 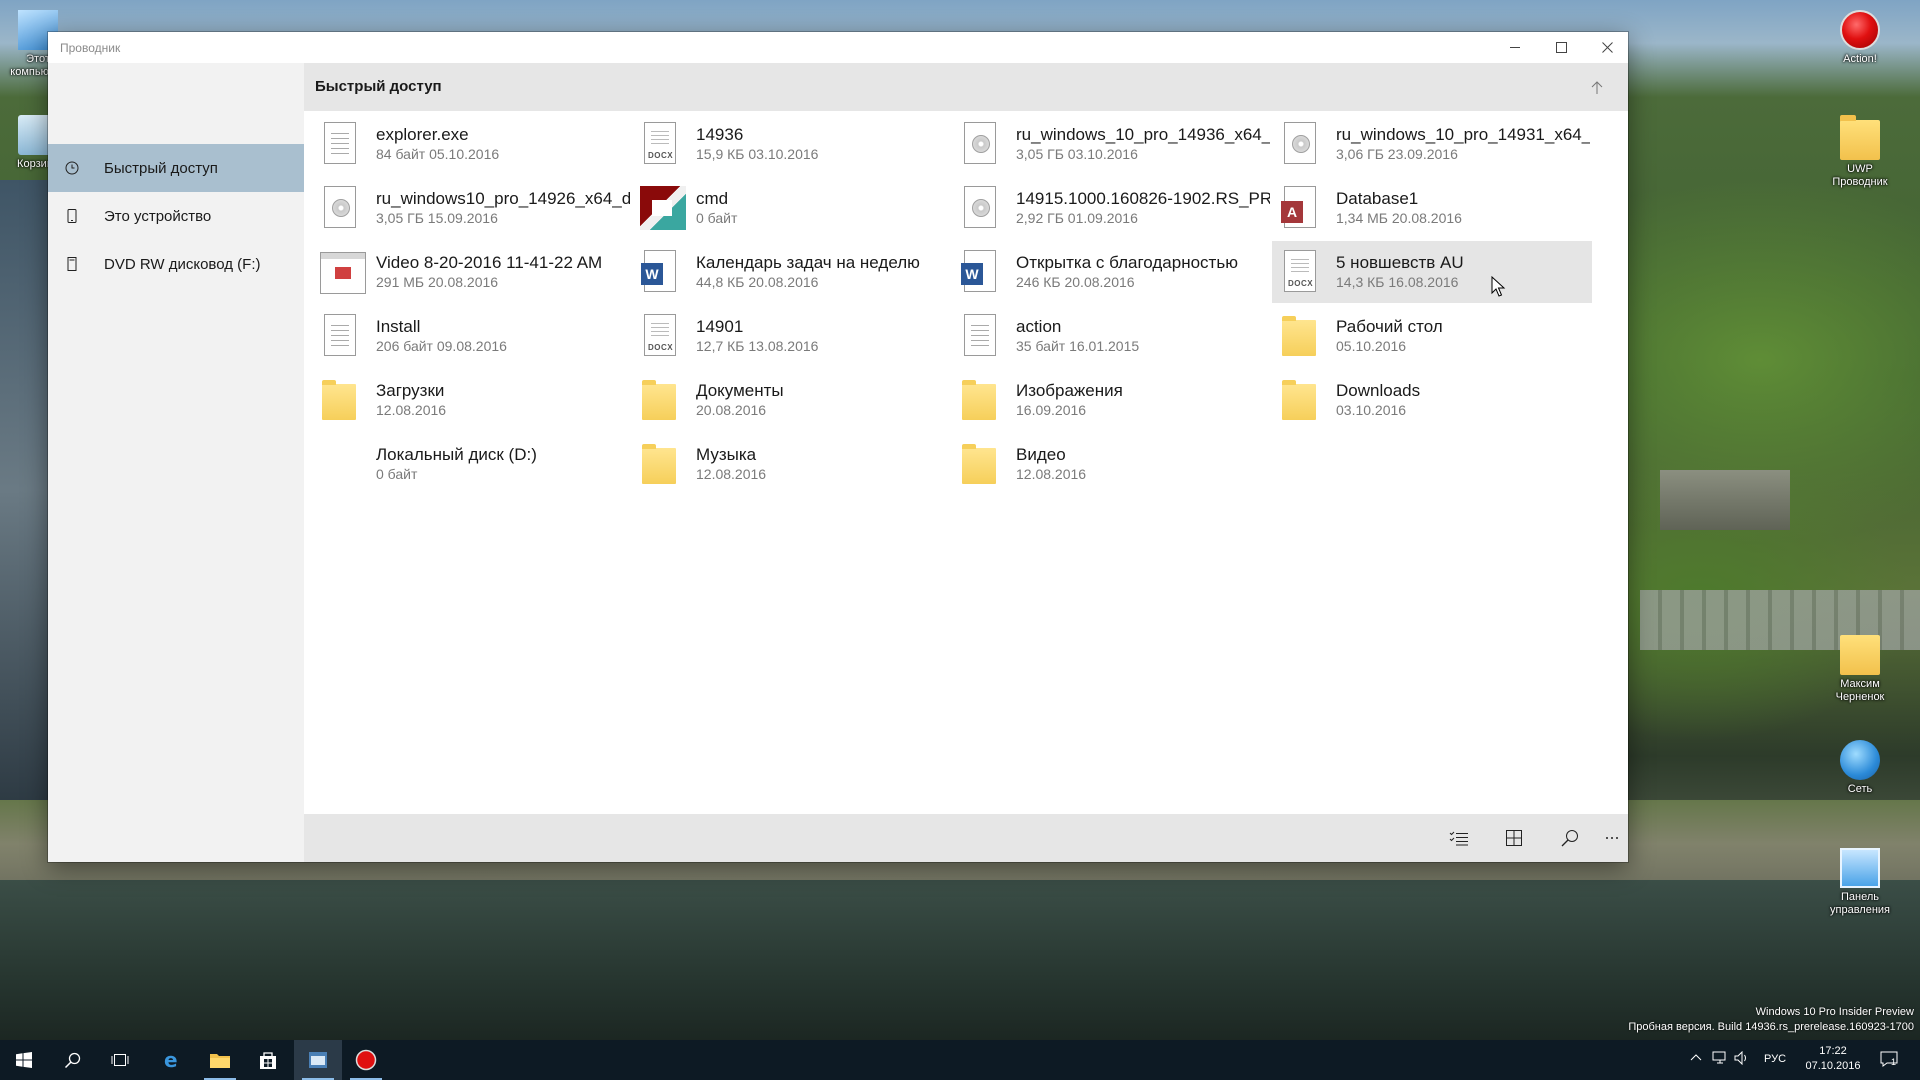 What do you see at coordinates (1300, 208) in the screenshot?
I see `access-database-icon: A` at bounding box center [1300, 208].